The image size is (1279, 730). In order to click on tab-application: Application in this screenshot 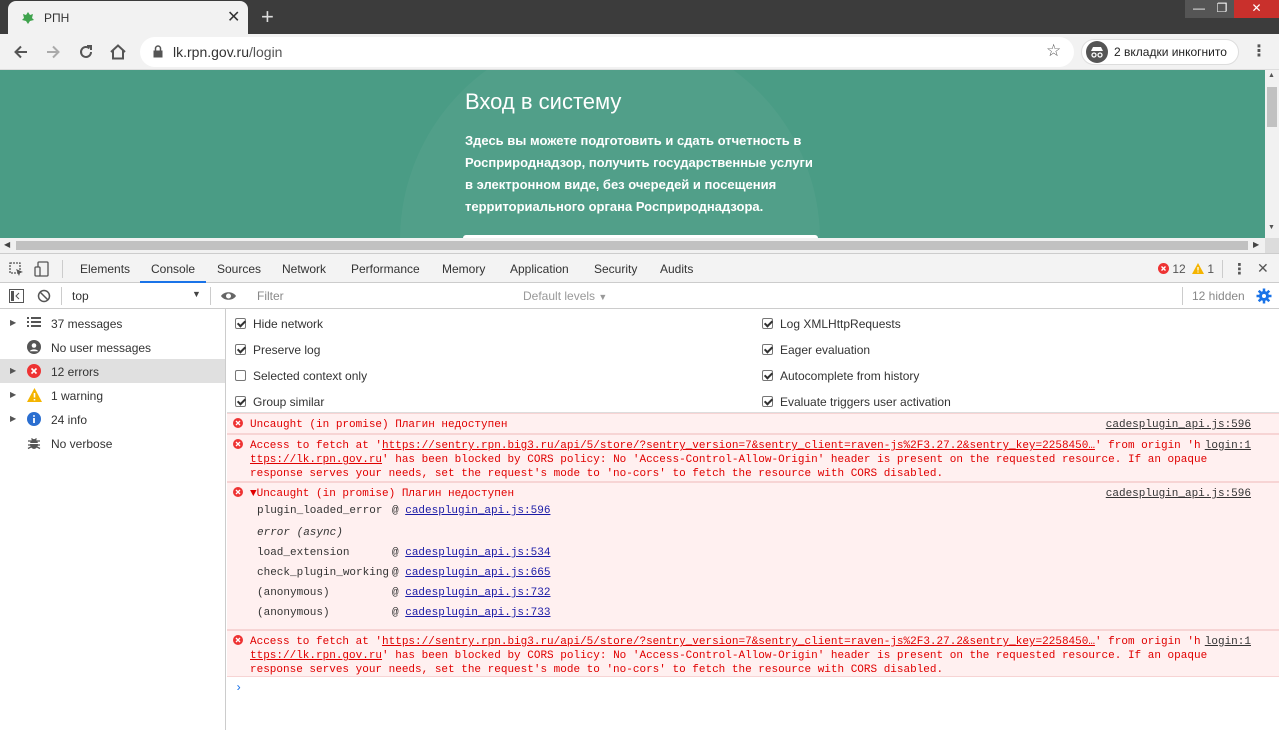, I will do `click(539, 269)`.